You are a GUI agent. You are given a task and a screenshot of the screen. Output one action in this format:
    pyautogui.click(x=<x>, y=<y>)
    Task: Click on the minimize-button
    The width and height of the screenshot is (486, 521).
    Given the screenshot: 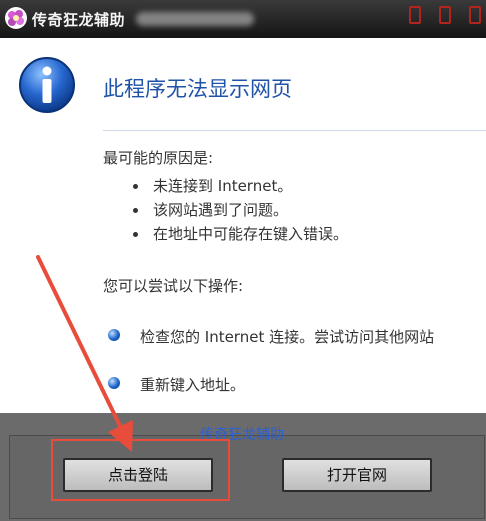 What is the action you would take?
    pyautogui.click(x=415, y=15)
    